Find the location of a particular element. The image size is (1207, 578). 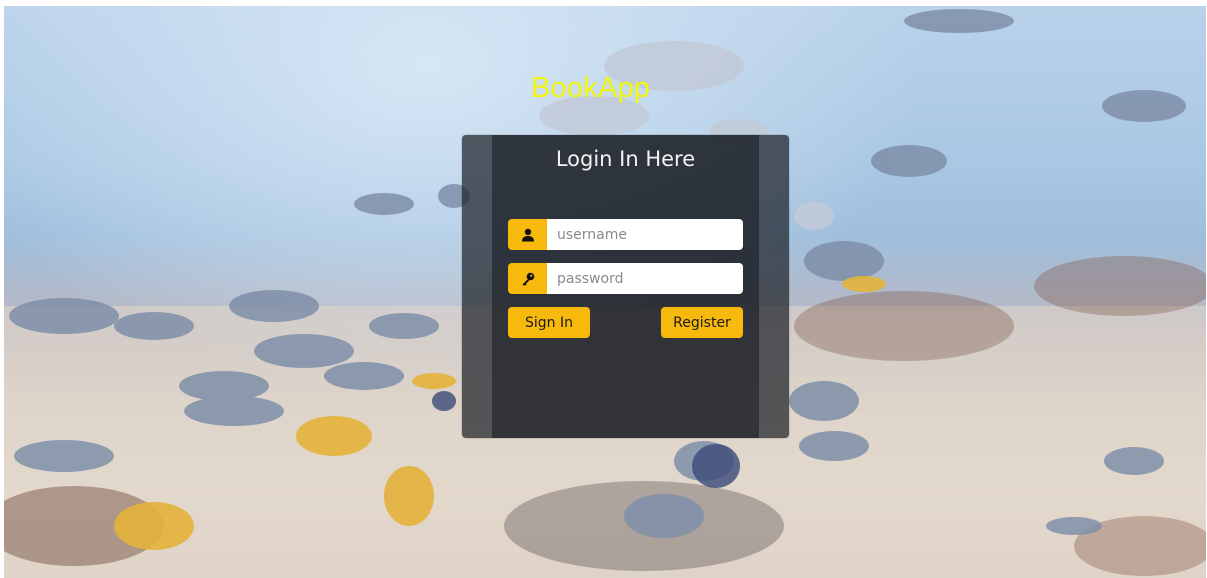

login-panel: Login In Here Sign In Register is located at coordinates (625, 286).